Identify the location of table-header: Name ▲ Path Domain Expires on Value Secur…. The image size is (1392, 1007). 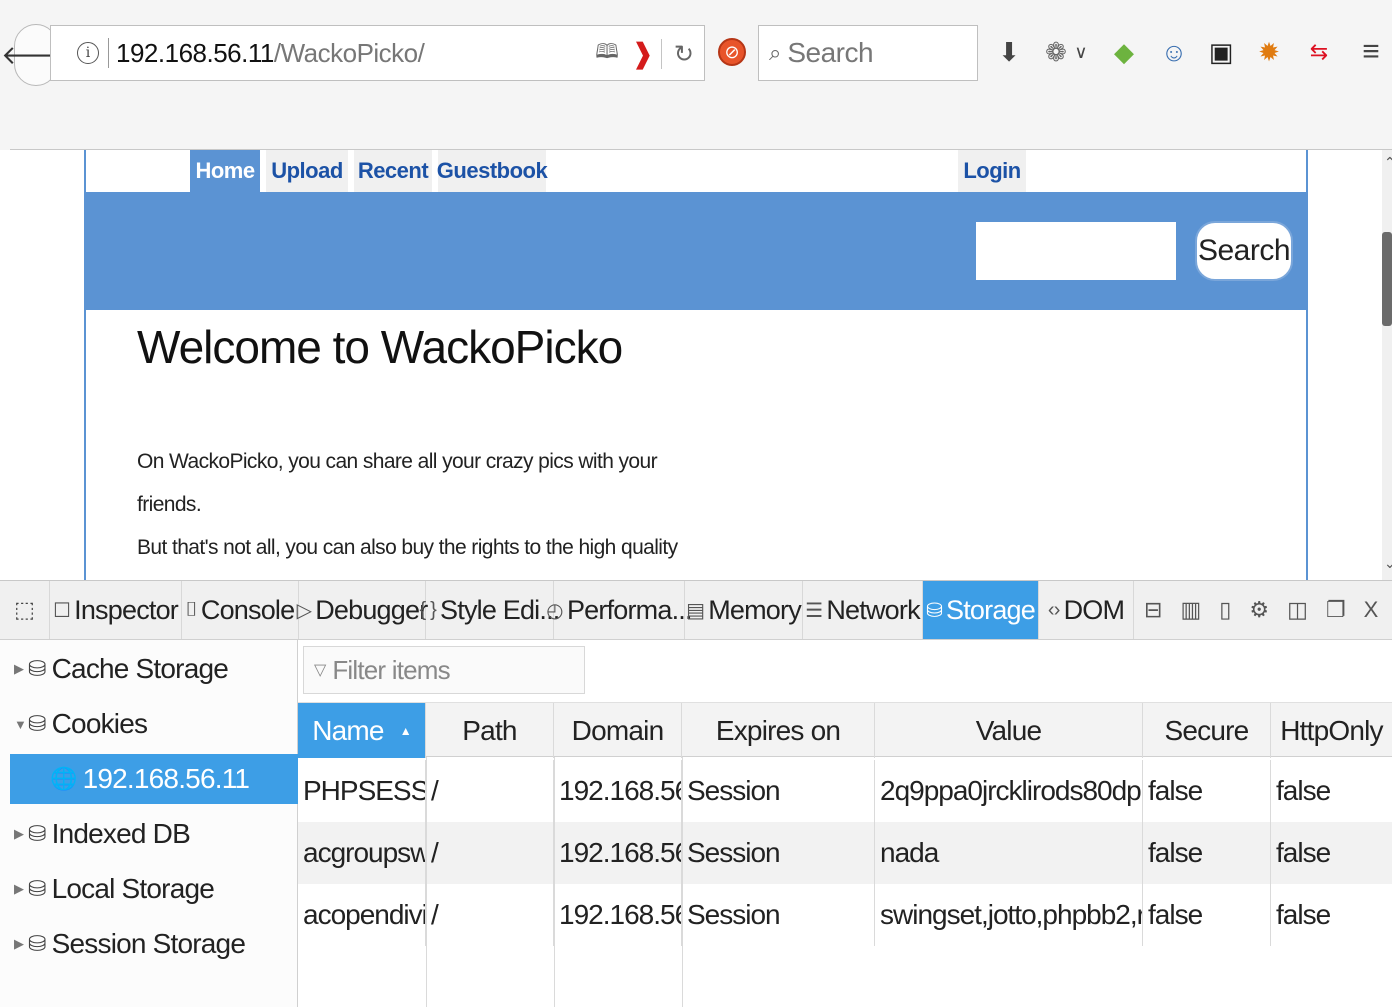
(845, 730).